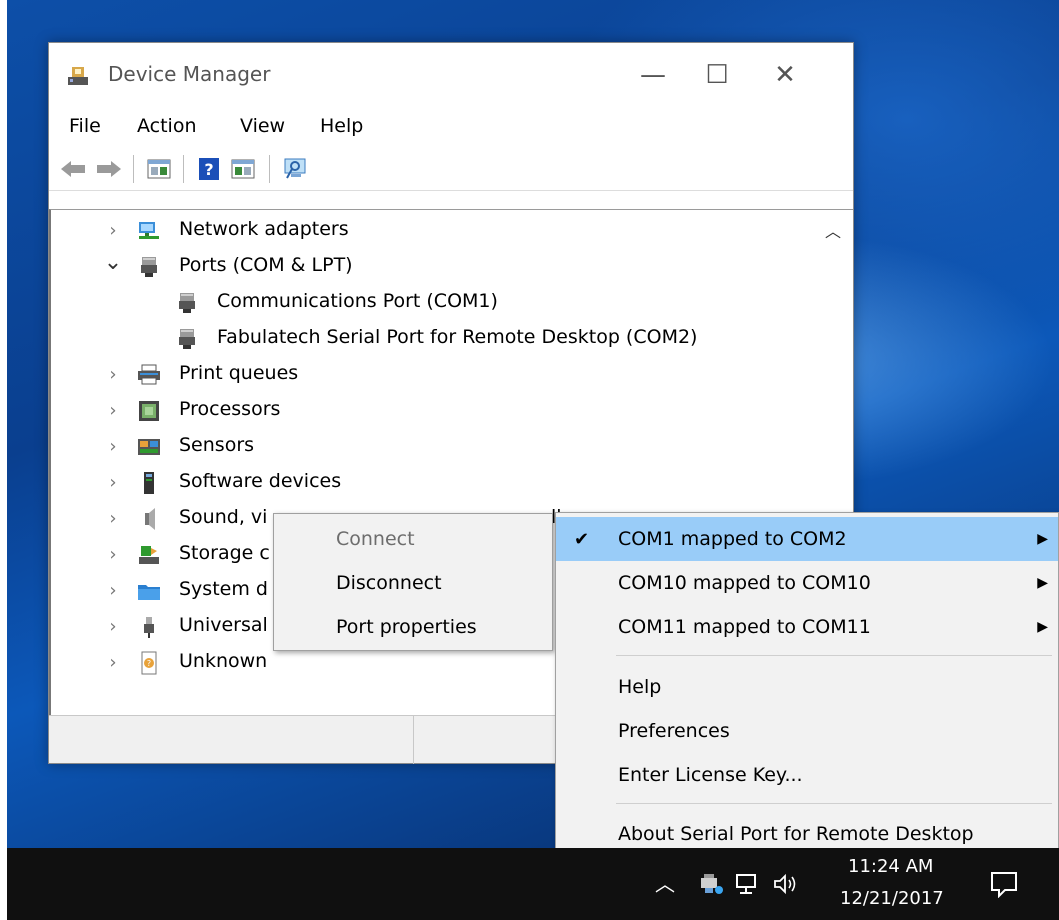 The image size is (1059, 920). I want to click on volume-icon, so click(786, 884).